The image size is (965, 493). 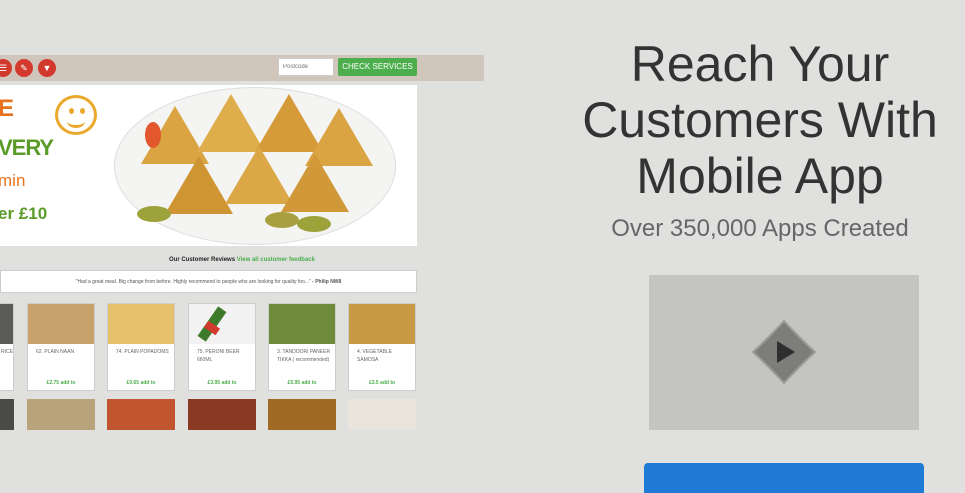 I want to click on headline-line-2: Customers With, so click(x=760, y=120).